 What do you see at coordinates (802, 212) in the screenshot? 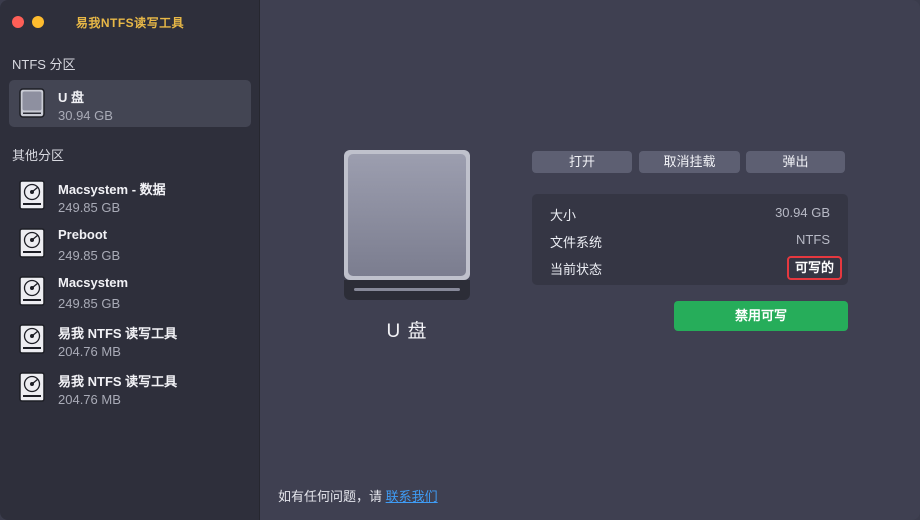
I see `size-value: 30.94 GB` at bounding box center [802, 212].